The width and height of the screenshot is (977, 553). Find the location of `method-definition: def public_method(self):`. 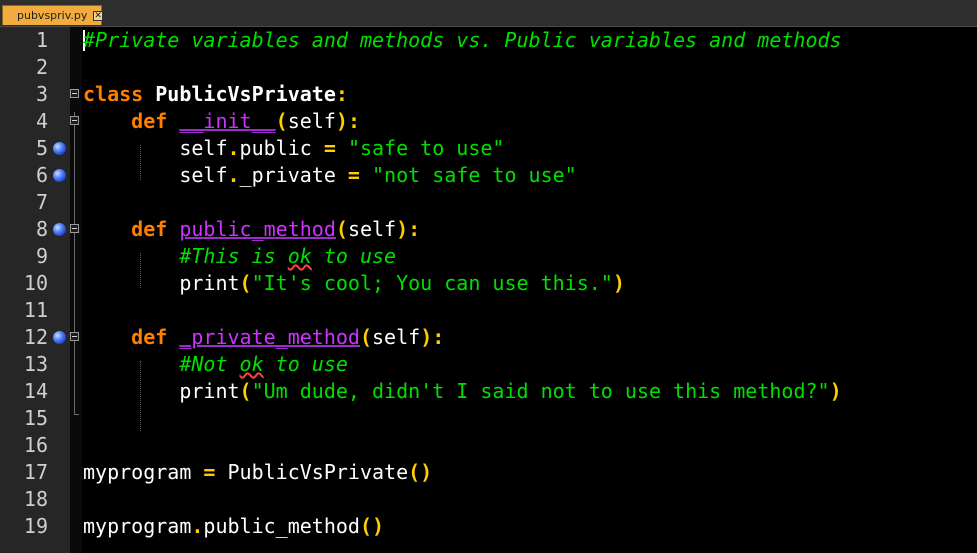

method-definition: def public_method(self): is located at coordinates (251, 229).